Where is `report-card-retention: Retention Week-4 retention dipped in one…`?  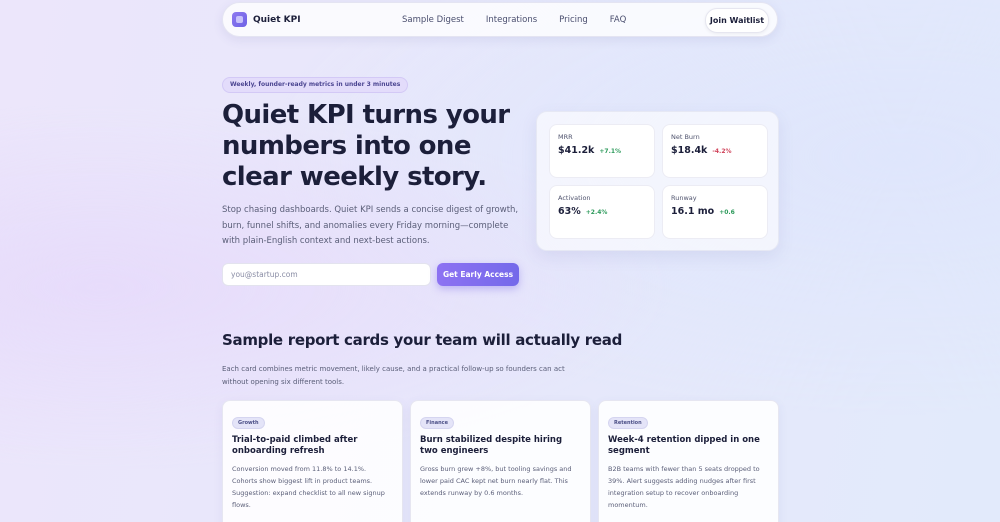
report-card-retention: Retention Week-4 retention dipped in one… is located at coordinates (688, 461).